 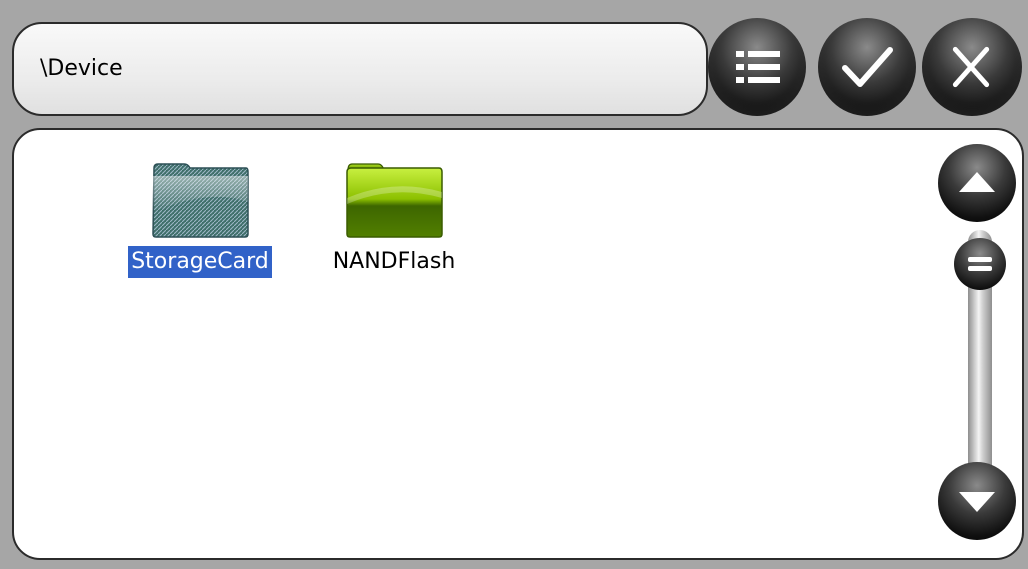 I want to click on close-button, so click(x=972, y=67).